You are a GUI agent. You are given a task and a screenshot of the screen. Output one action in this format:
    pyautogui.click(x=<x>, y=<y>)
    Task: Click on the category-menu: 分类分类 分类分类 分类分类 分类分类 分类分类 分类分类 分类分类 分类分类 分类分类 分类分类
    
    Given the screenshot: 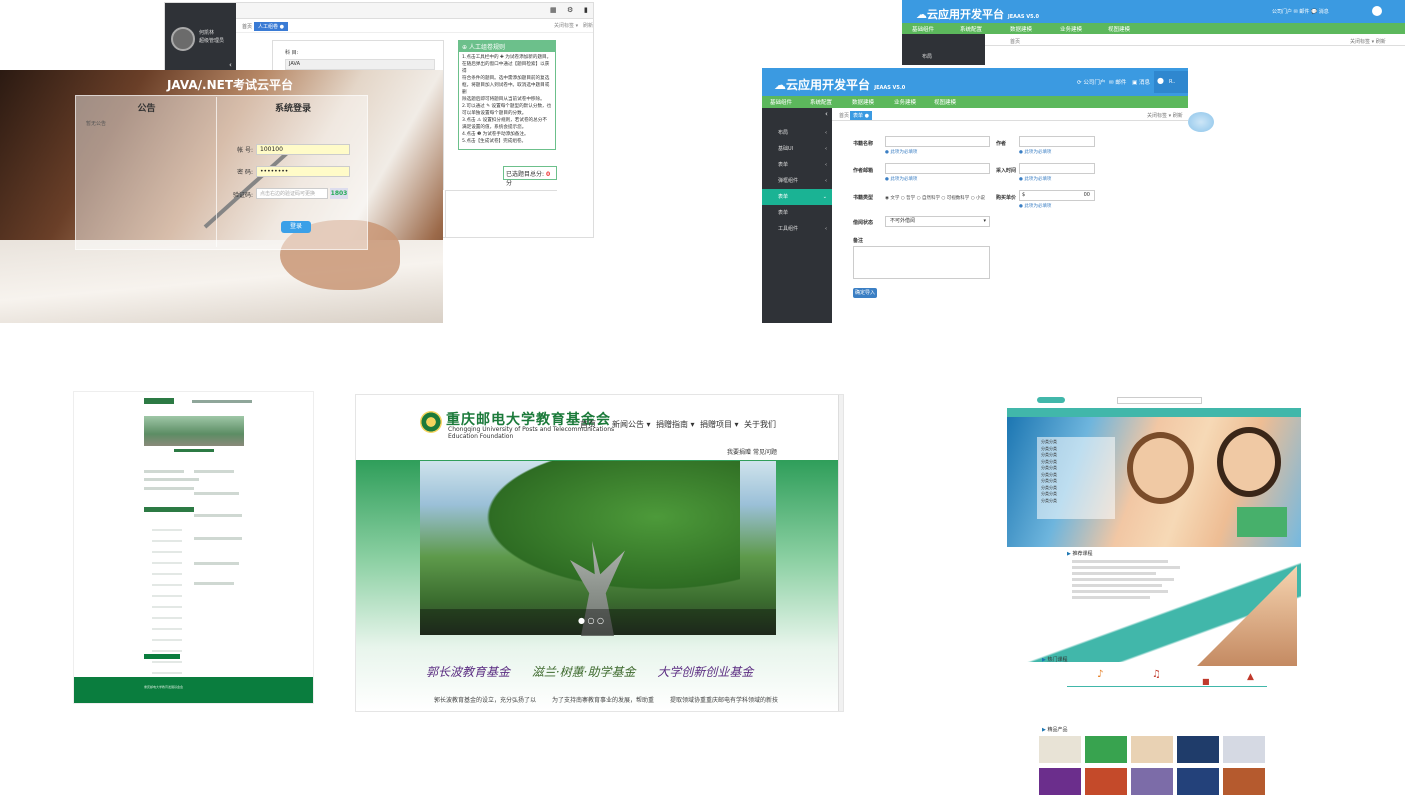 What is the action you would take?
    pyautogui.click(x=1076, y=478)
    